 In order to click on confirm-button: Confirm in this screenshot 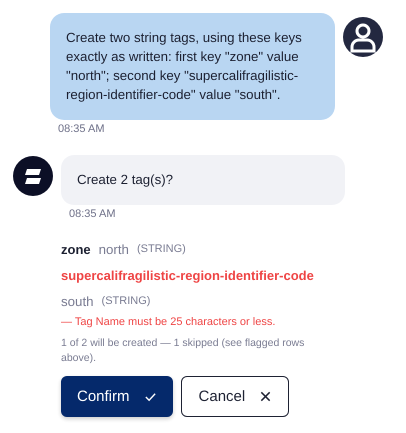, I will do `click(117, 396)`.